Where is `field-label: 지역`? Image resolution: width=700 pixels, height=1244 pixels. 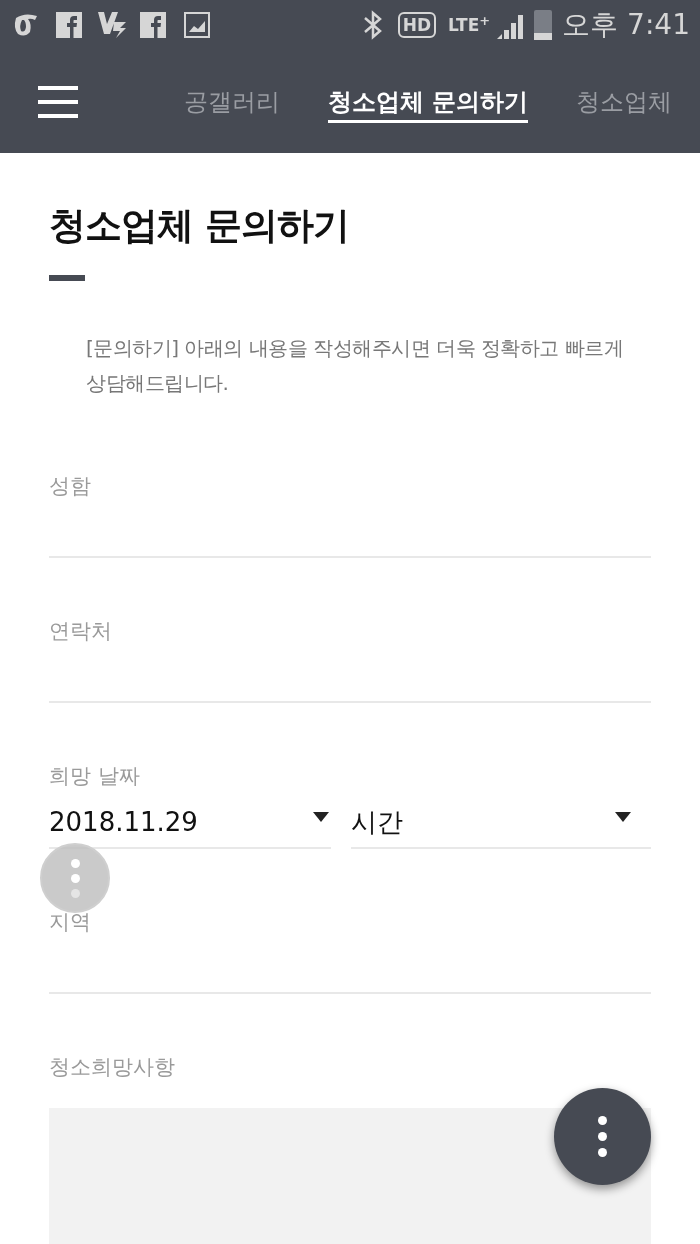 field-label: 지역 is located at coordinates (70, 922).